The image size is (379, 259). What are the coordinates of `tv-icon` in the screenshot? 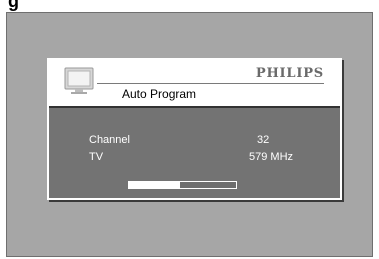 It's located at (79, 80).